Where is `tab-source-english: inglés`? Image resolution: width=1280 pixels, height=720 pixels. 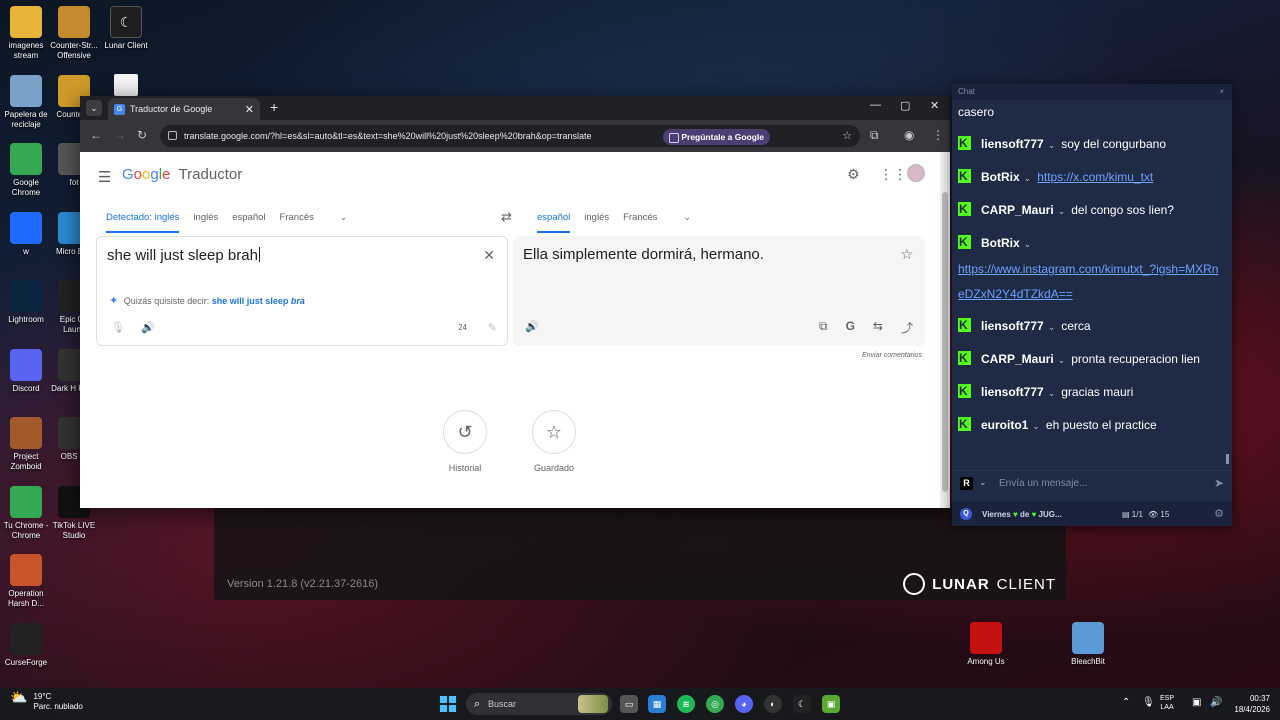 tab-source-english: inglés is located at coordinates (205, 222).